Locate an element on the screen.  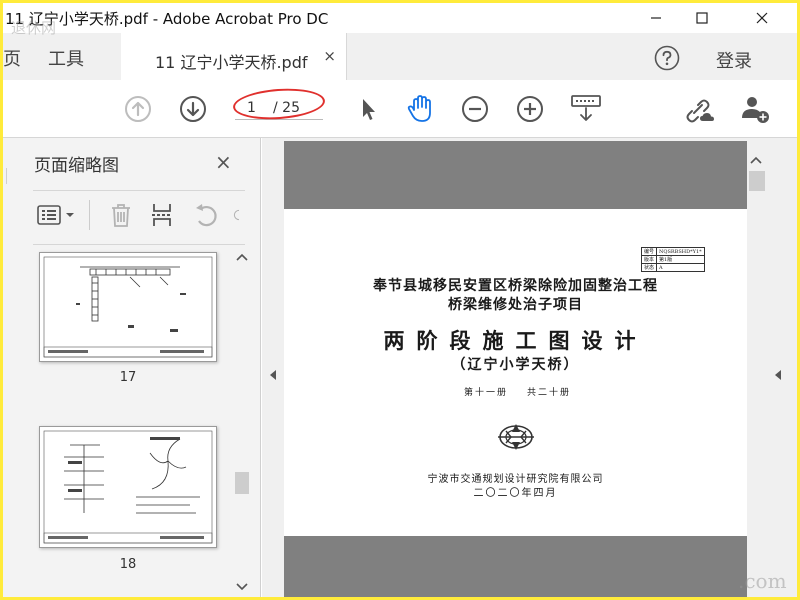
tab-bar: 页 工具 11 辽宁小学天桥.pdf × 登录 is located at coordinates (400, 56).